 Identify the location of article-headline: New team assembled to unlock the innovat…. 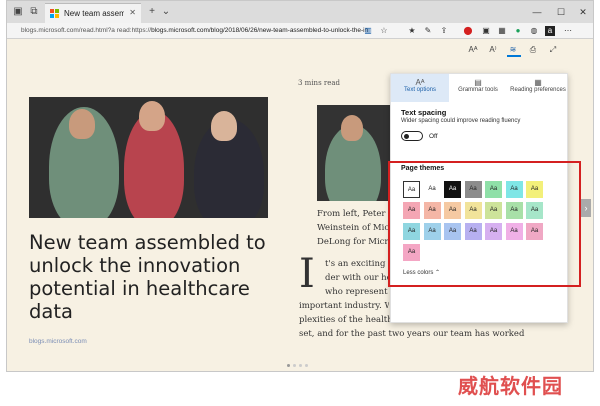
(147, 277).